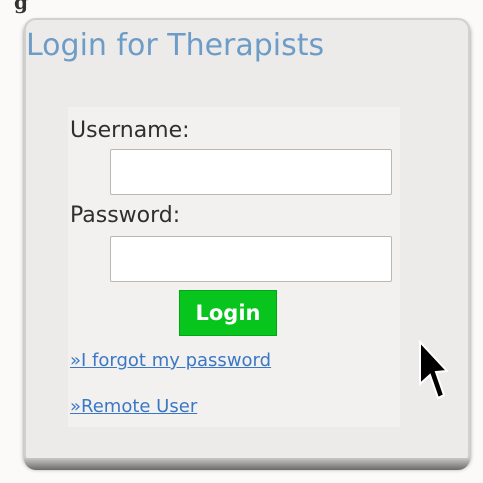 Image resolution: width=483 pixels, height=483 pixels. Describe the element at coordinates (175, 45) in the screenshot. I see `panel-title: Login for Therapists` at that location.